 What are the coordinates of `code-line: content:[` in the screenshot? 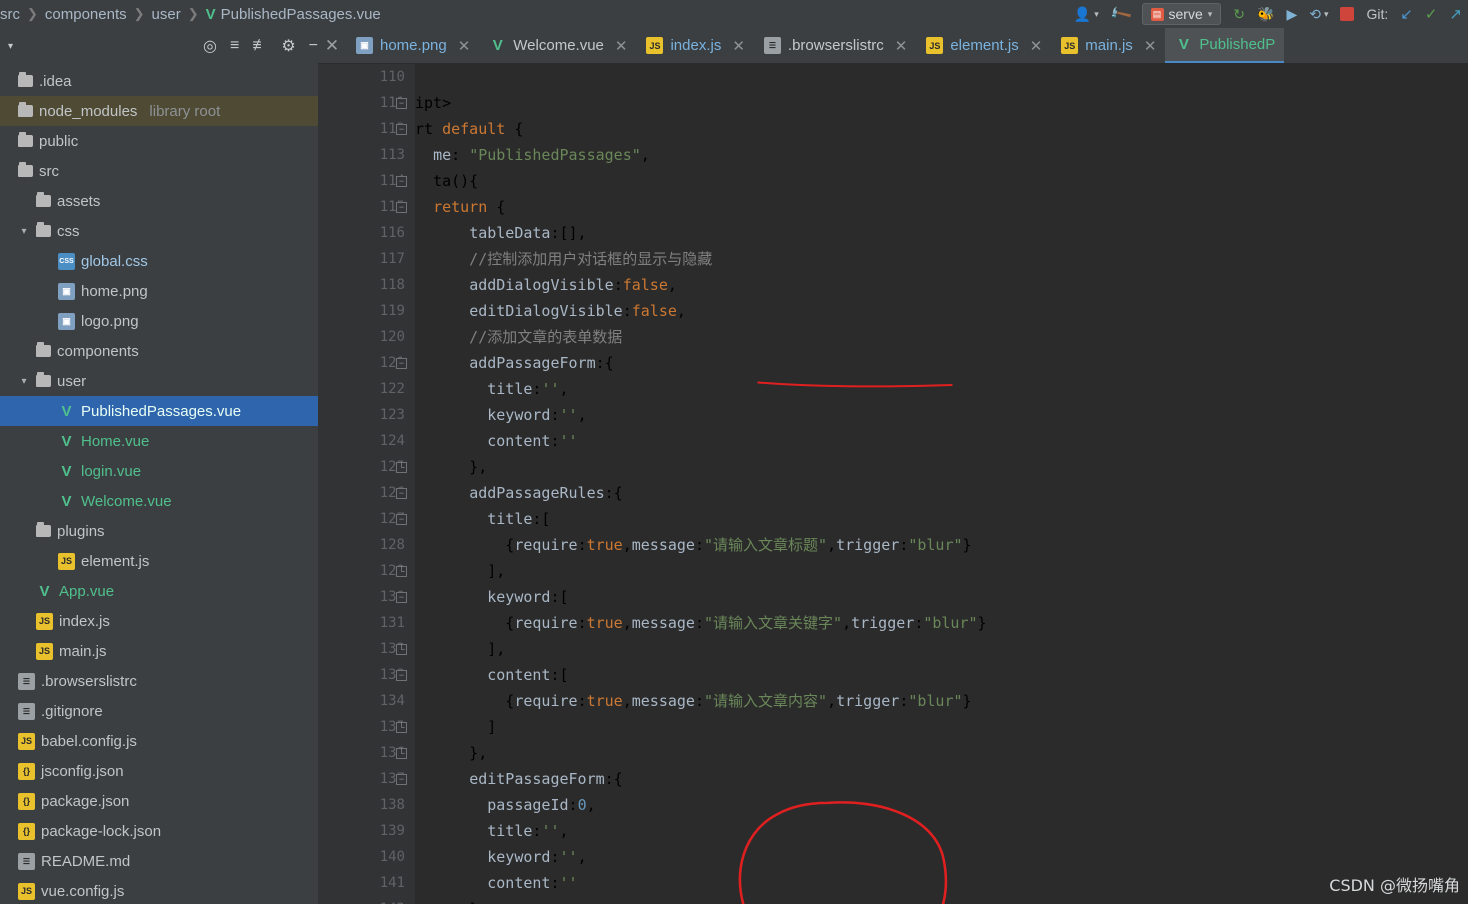 It's located at (941, 675).